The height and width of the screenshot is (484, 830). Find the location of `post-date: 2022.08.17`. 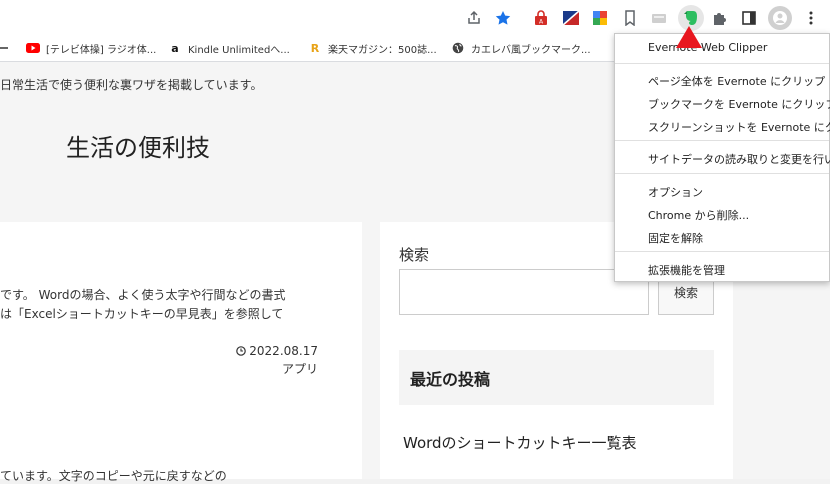

post-date: 2022.08.17 is located at coordinates (277, 351).